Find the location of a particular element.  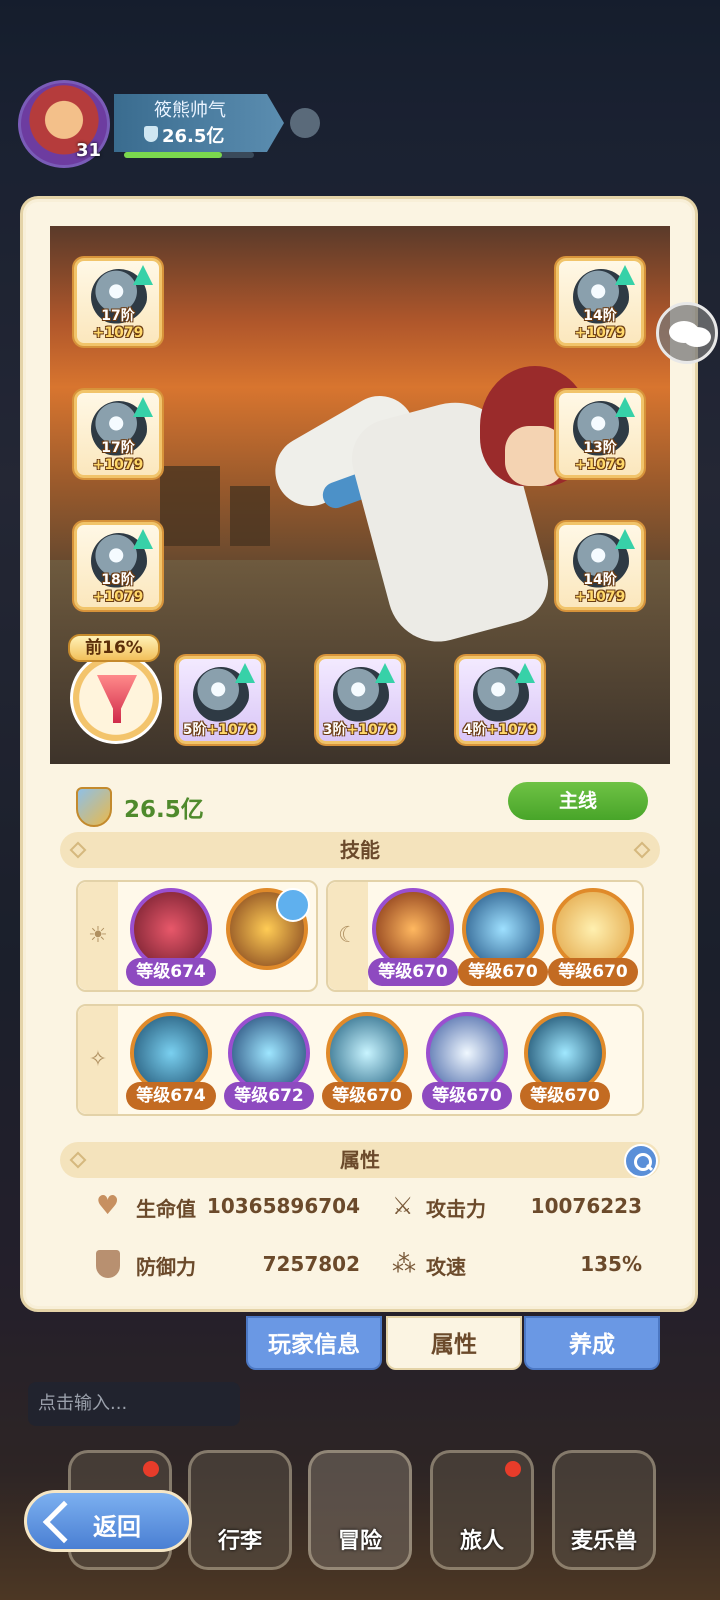

ring-gear-icon is located at coordinates (221, 695).